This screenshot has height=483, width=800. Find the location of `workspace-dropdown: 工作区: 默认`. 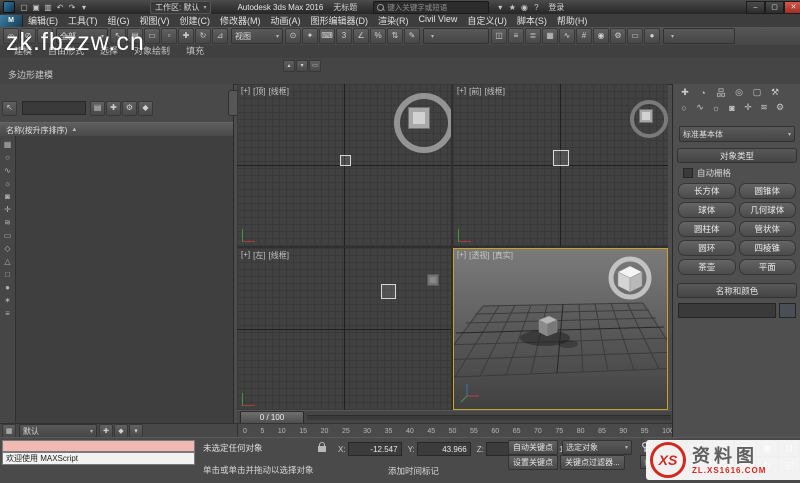

workspace-dropdown: 工作区: 默认 is located at coordinates (181, 7).